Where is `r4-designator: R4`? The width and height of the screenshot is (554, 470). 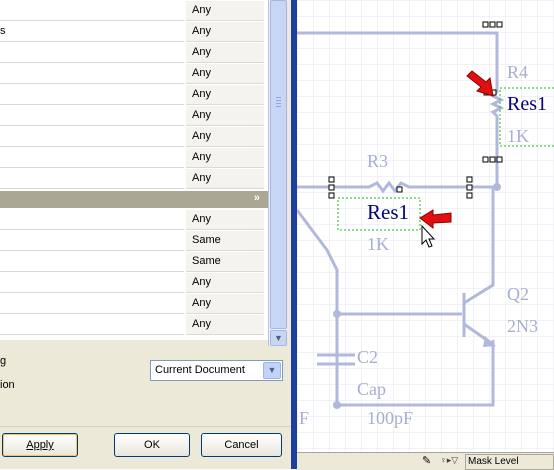 r4-designator: R4 is located at coordinates (517, 72).